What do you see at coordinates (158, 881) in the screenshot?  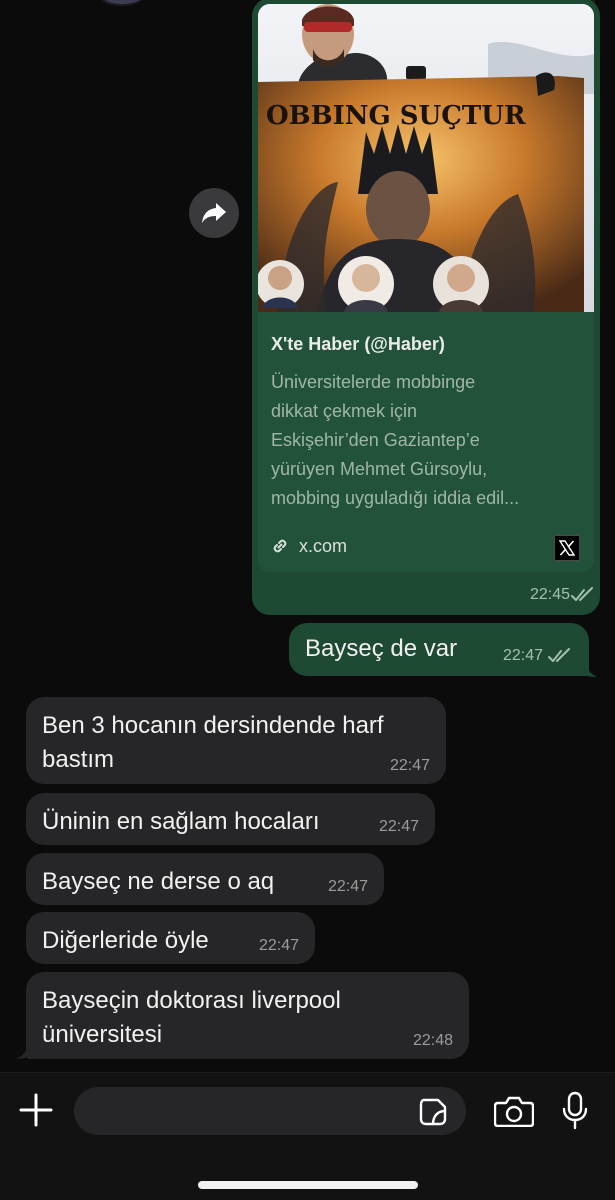 I see `message-text: Bayseç ne derse o aq` at bounding box center [158, 881].